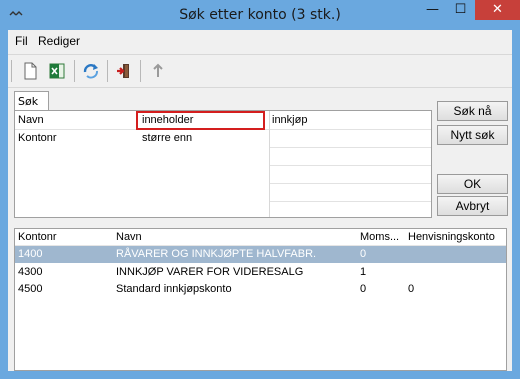 Image resolution: width=520 pixels, height=379 pixels. I want to click on title-bar: Søk etter konto (3 stk.) — ☐ ✕, so click(260, 15).